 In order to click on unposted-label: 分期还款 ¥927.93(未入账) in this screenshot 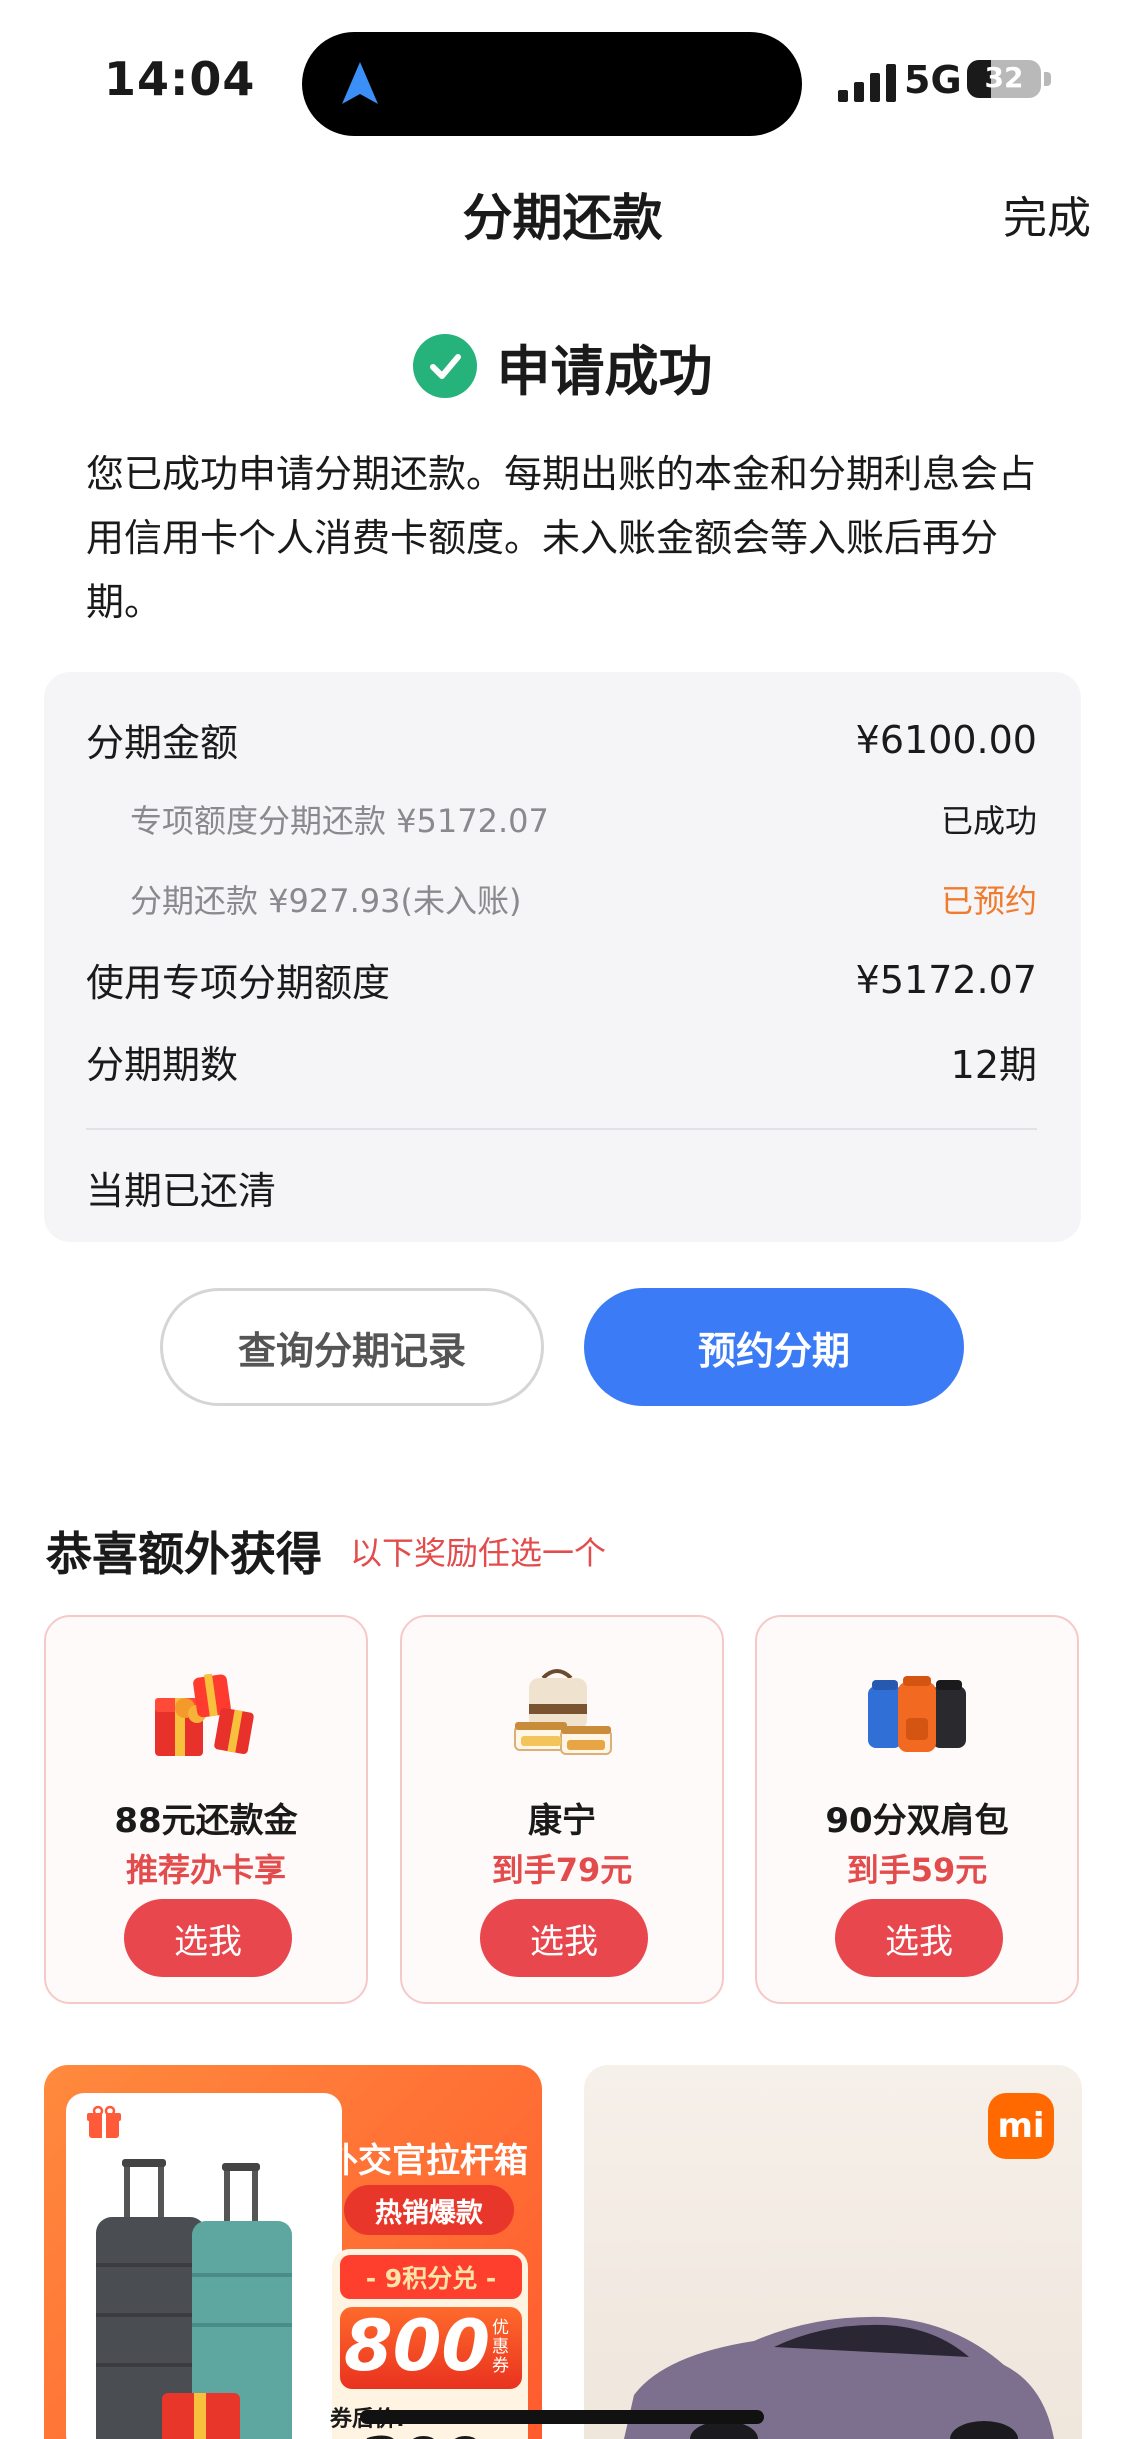, I will do `click(326, 901)`.